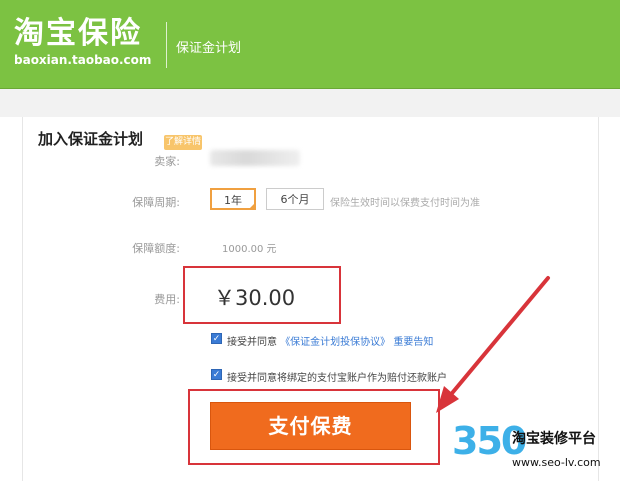 Image resolution: width=620 pixels, height=481 pixels. I want to click on watermark-title: 淘宝装修平台, so click(554, 439).